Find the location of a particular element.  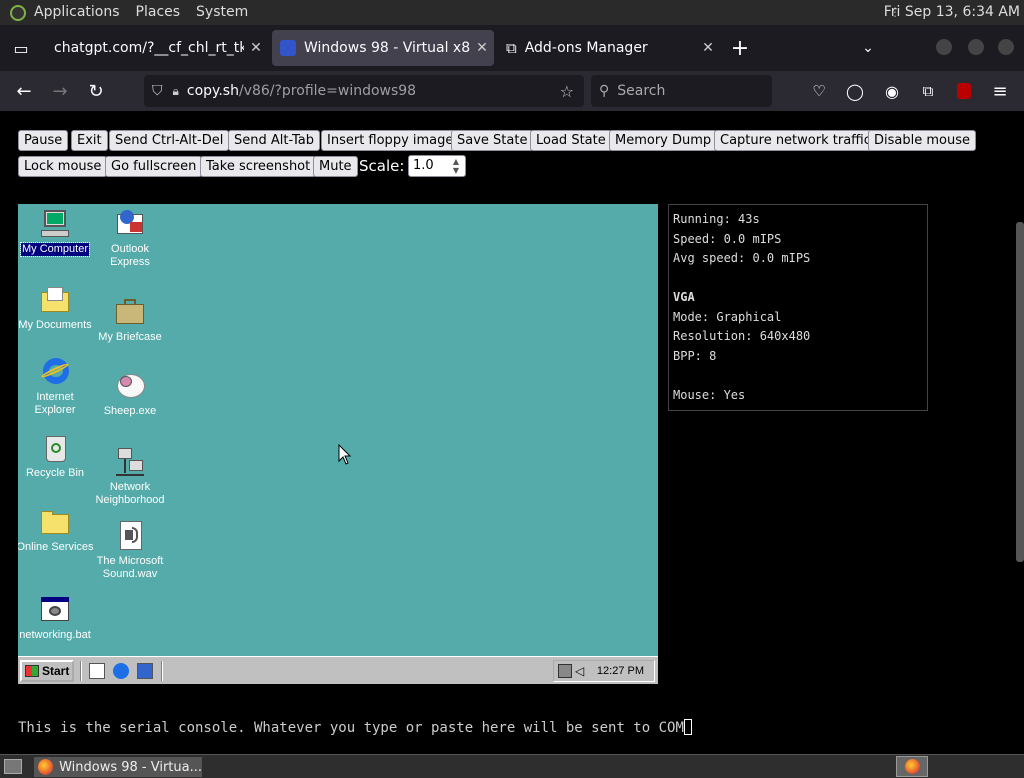

extensions-icon: ⧉ is located at coordinates (928, 91).